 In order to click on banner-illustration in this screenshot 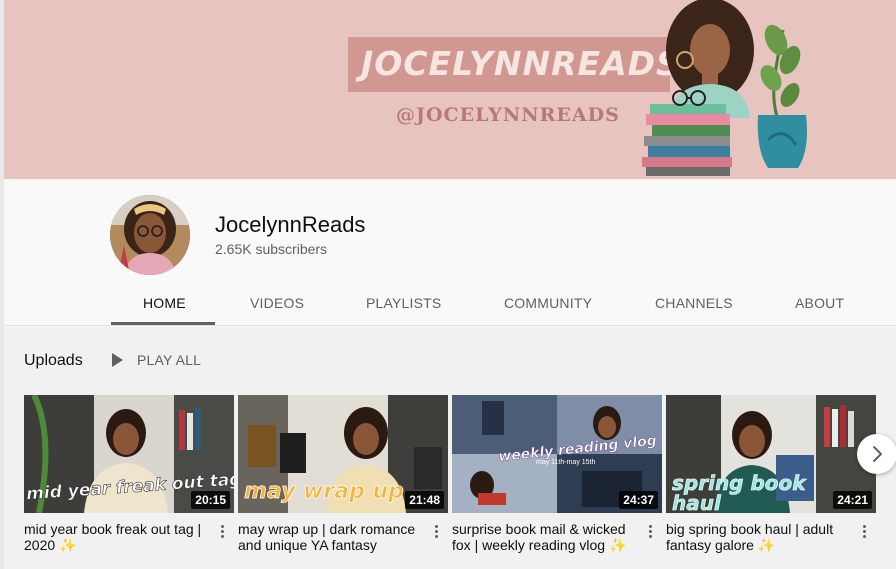, I will do `click(724, 88)`.